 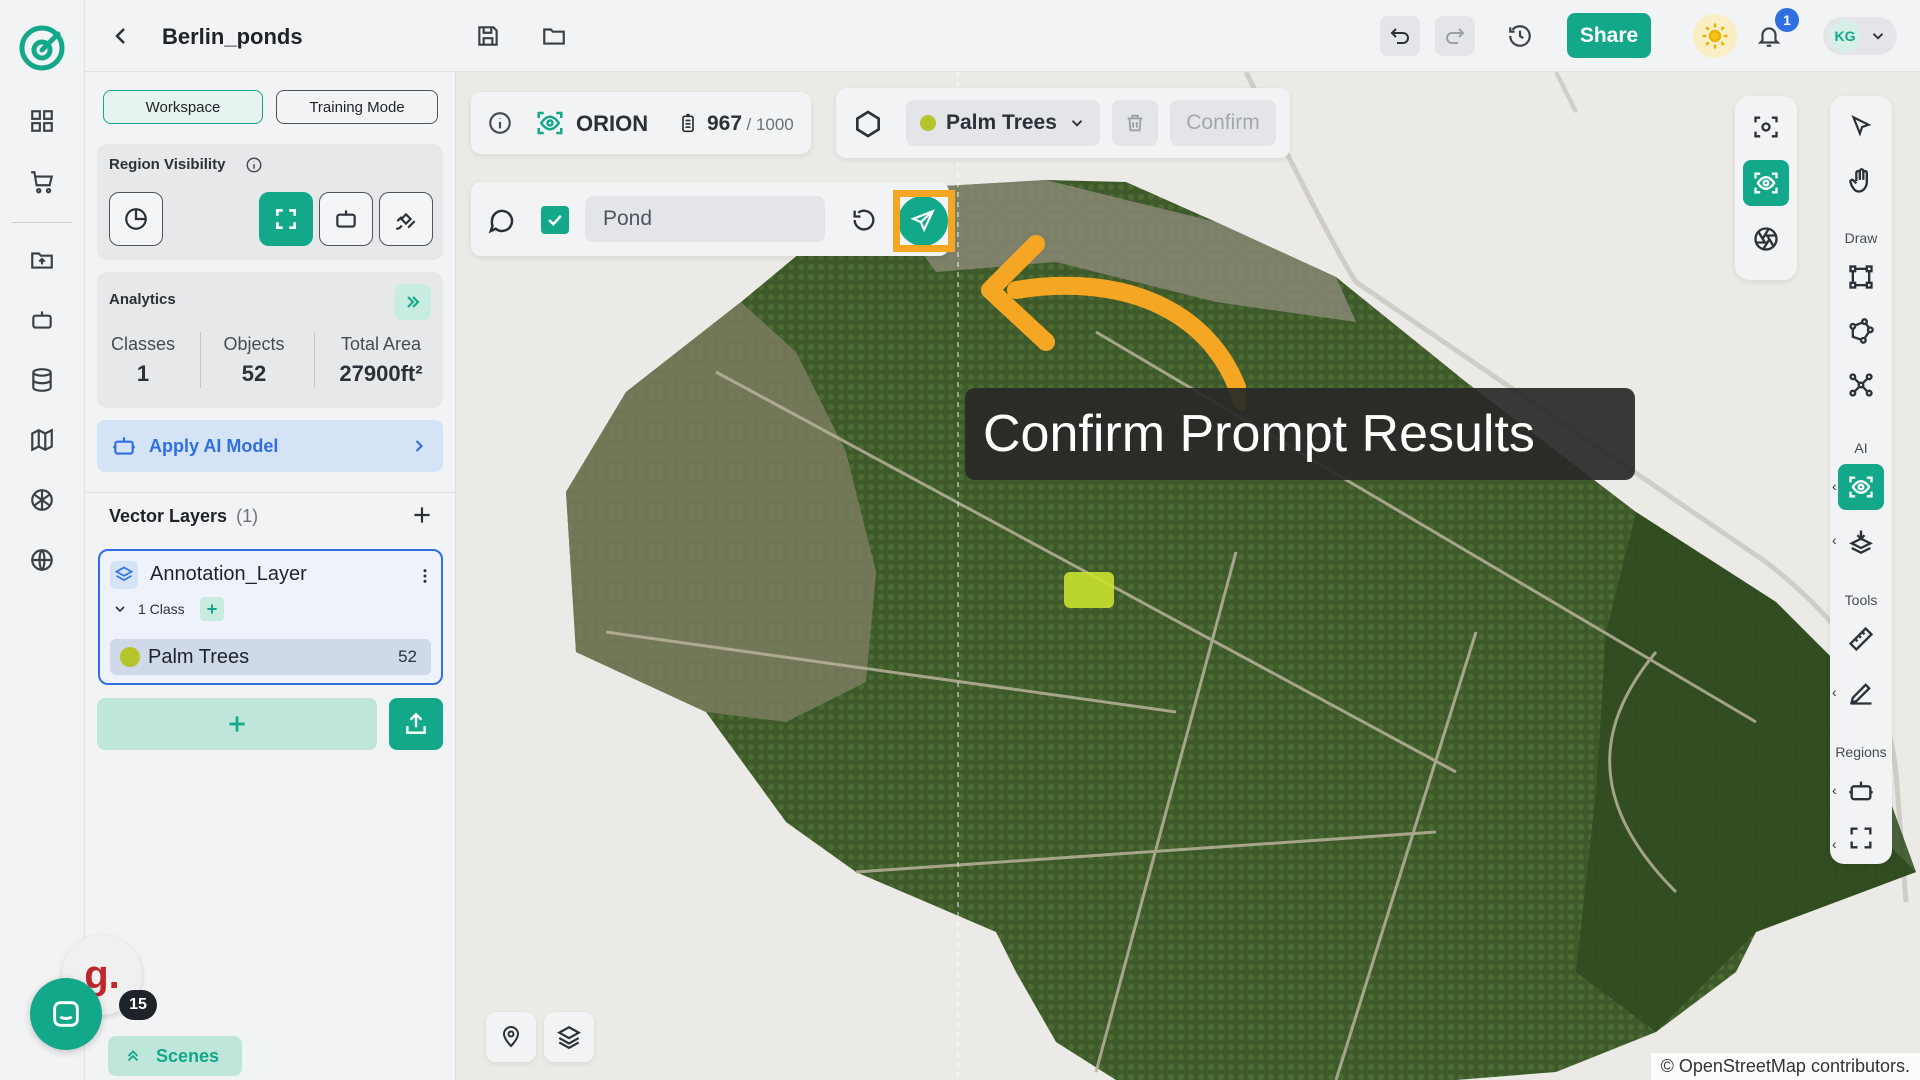 I want to click on expand-analytics-button, so click(x=413, y=302).